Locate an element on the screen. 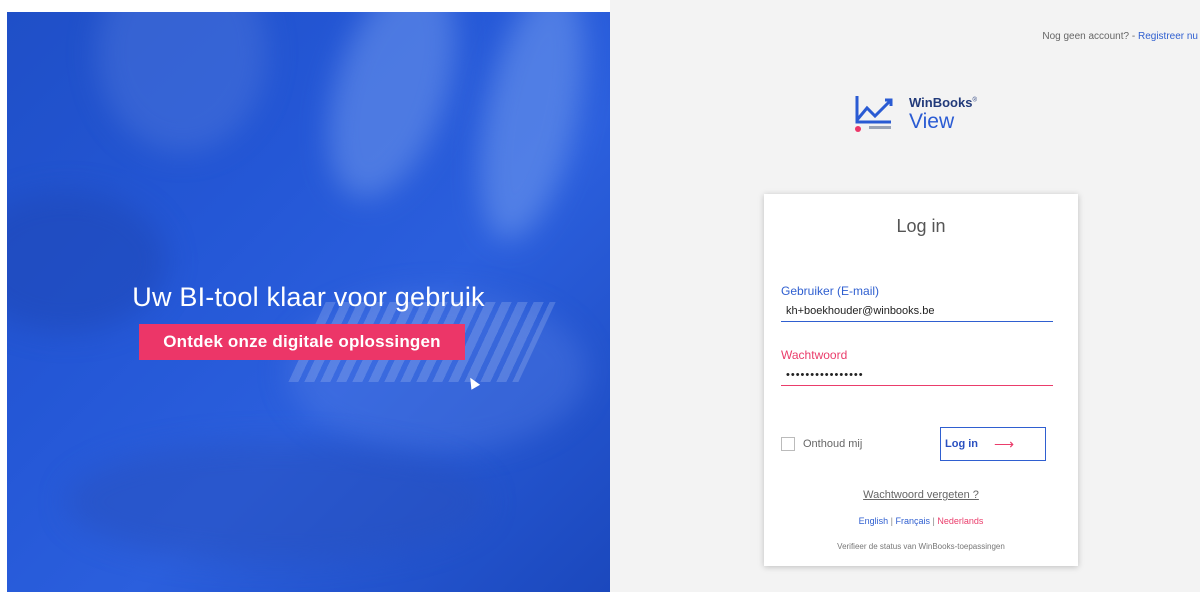  forgot-password-link: Wachtwoord vergeten ? is located at coordinates (921, 495).